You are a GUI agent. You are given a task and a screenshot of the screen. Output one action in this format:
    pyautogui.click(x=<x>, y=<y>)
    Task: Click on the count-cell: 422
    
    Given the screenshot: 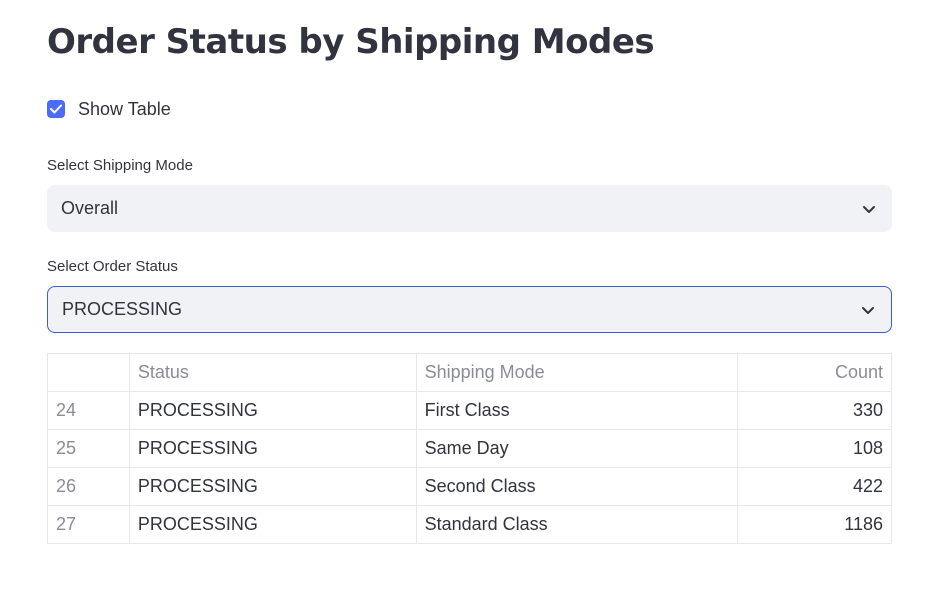 What is the action you would take?
    pyautogui.click(x=814, y=486)
    